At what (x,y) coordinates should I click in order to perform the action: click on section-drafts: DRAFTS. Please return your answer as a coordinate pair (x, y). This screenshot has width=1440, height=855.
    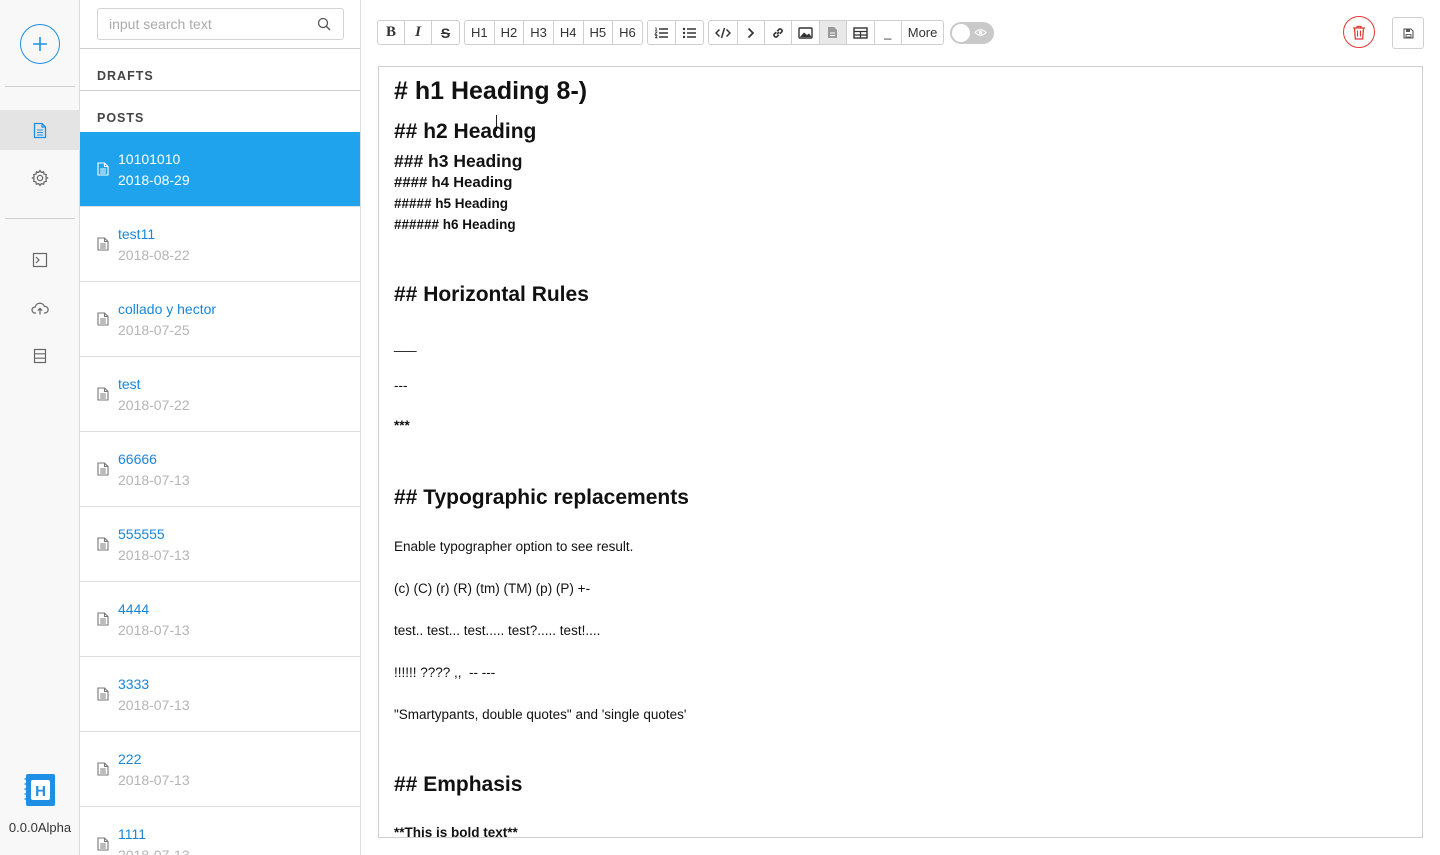
    Looking at the image, I should click on (125, 76).